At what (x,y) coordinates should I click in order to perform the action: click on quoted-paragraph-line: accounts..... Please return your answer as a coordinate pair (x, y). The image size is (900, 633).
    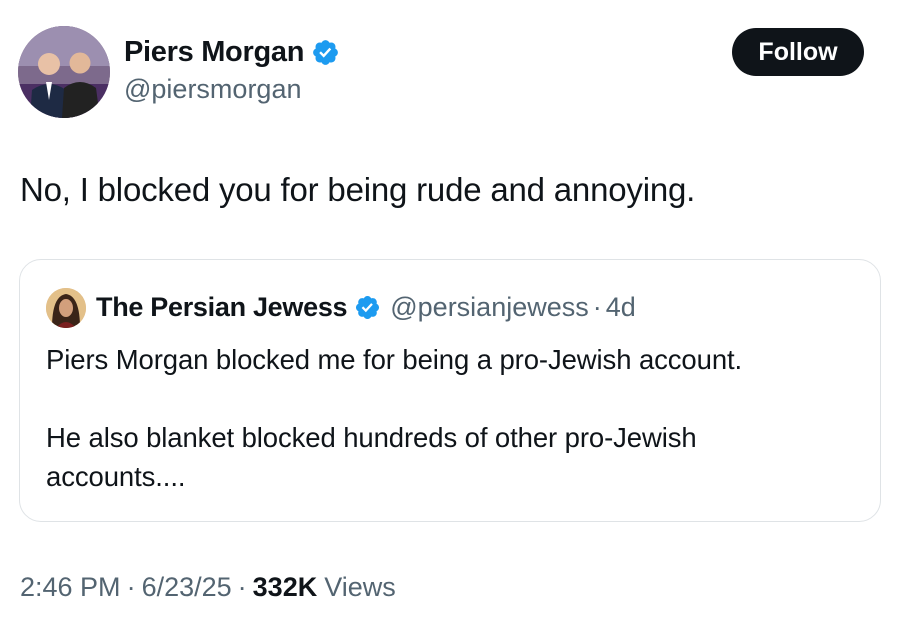
    Looking at the image, I should click on (116, 476).